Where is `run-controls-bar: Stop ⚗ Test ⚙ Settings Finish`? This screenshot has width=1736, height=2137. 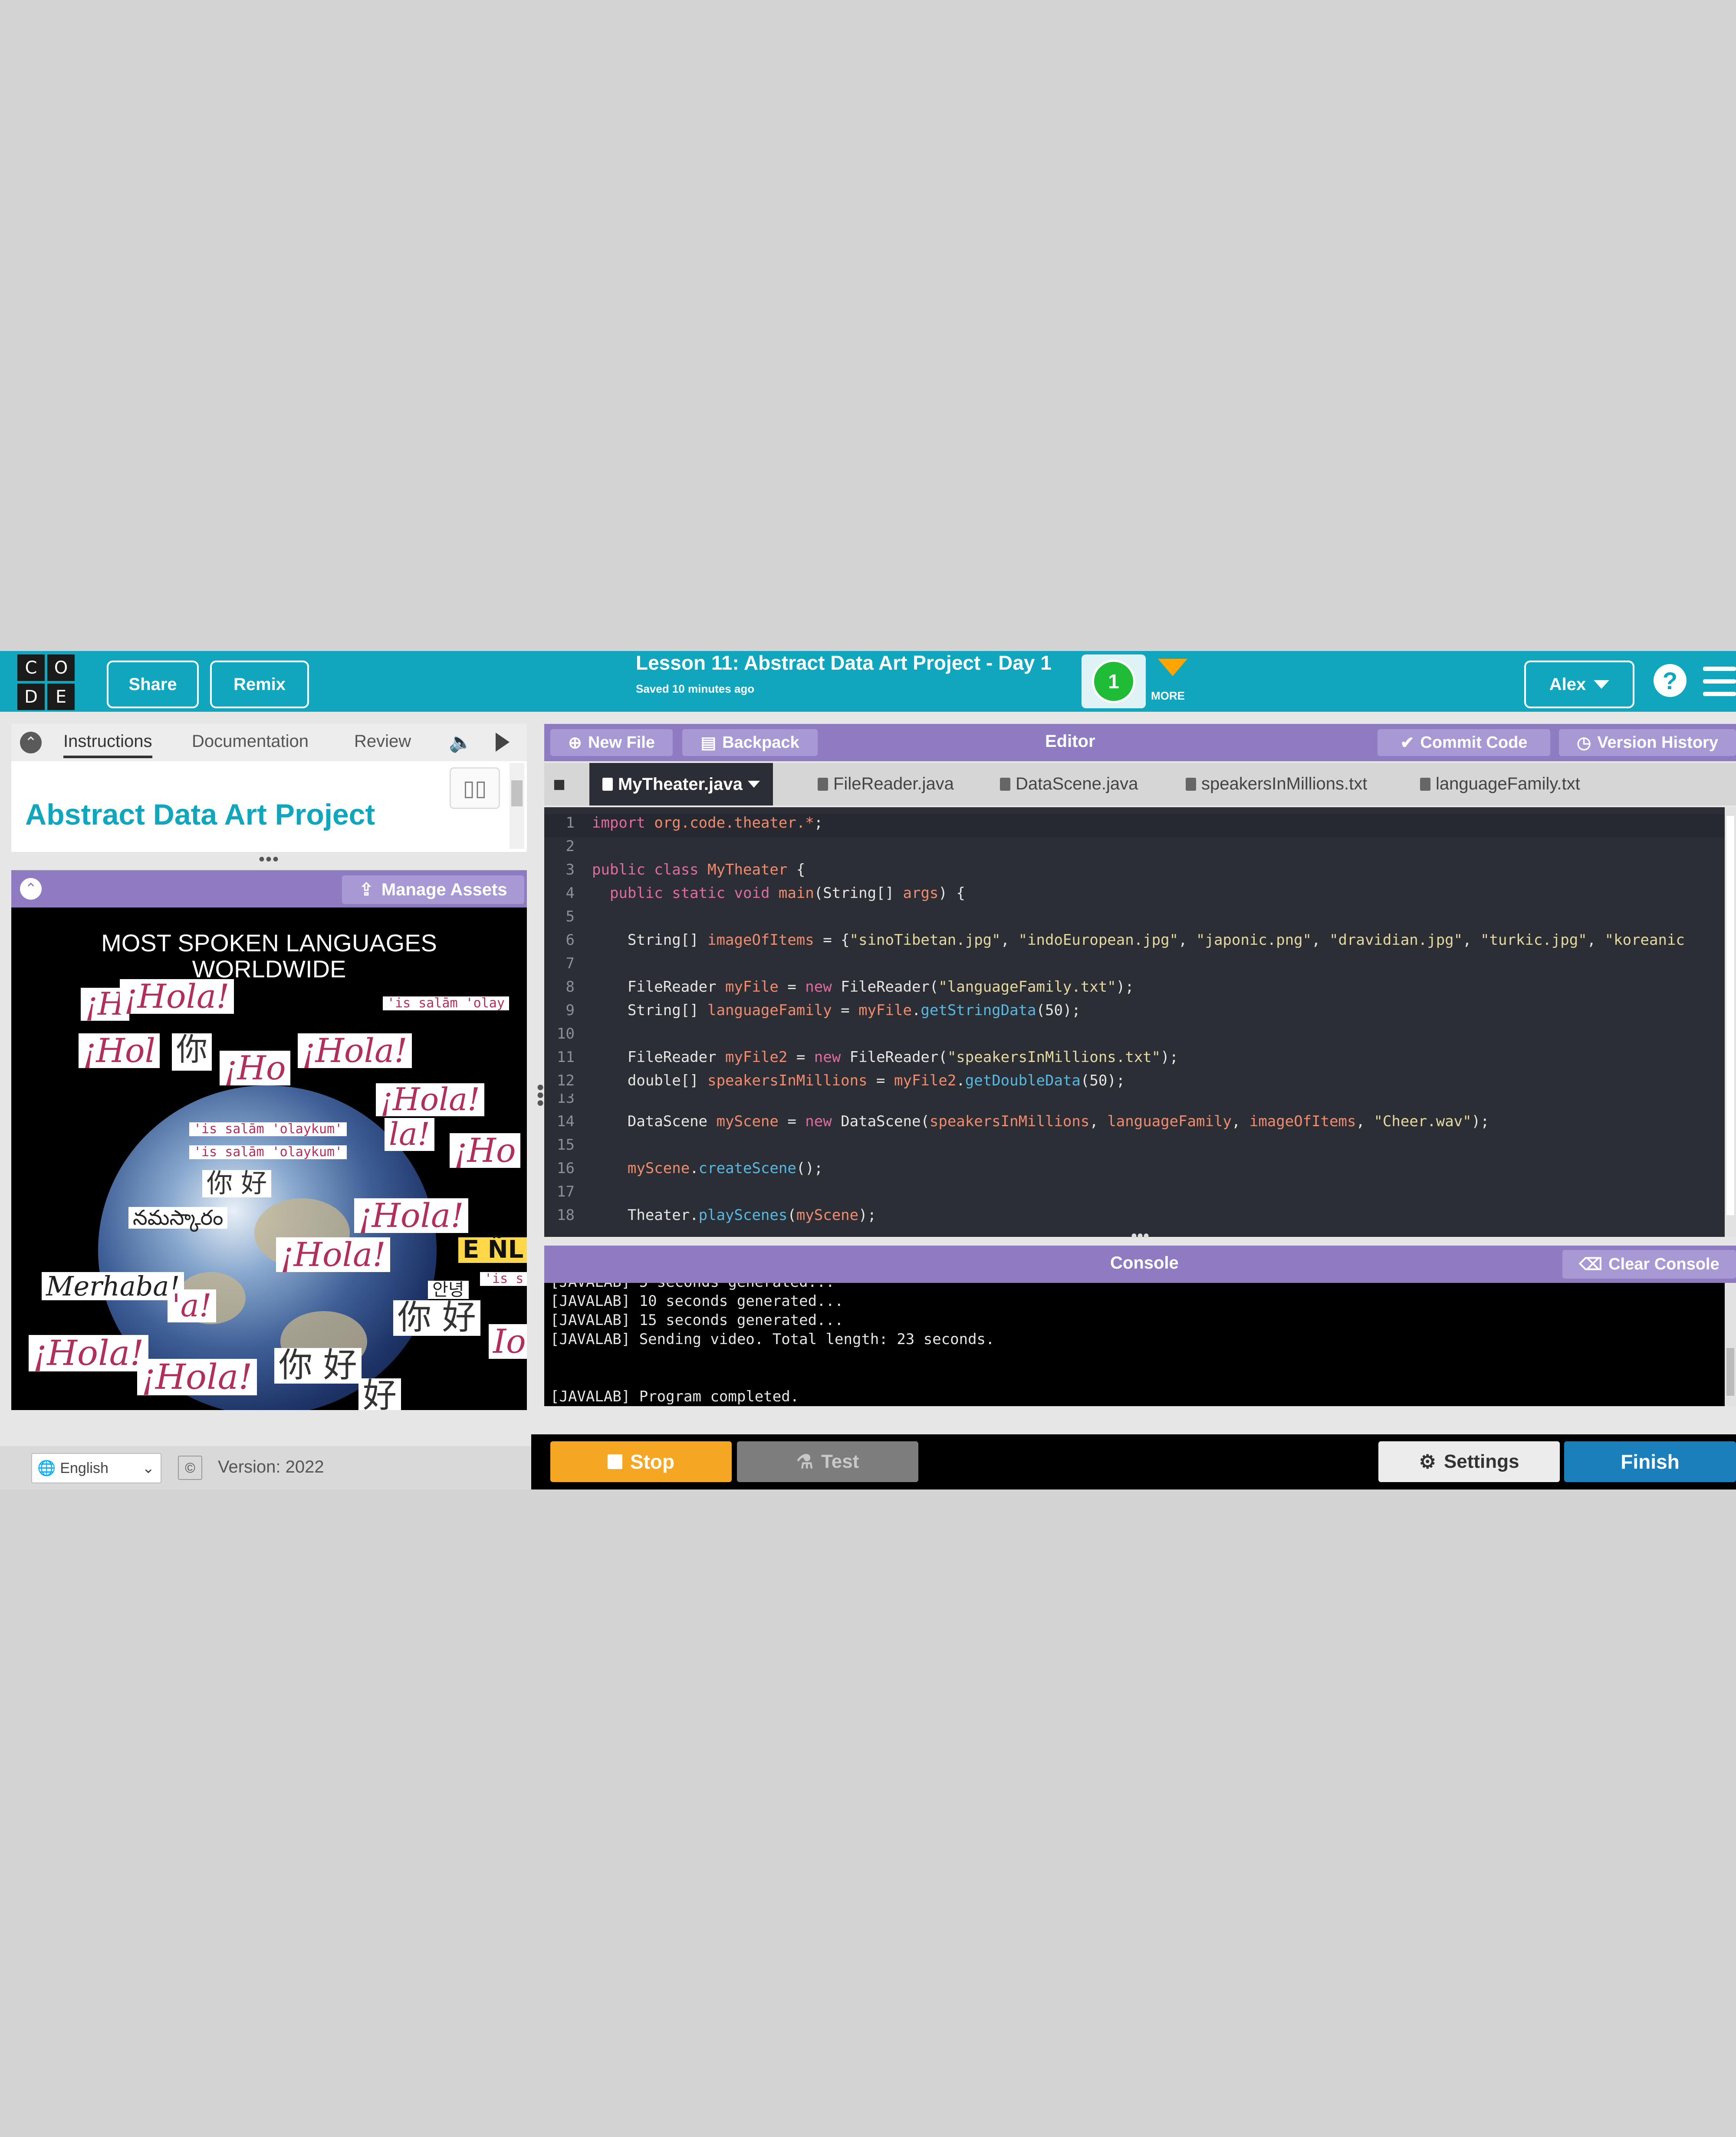 run-controls-bar: Stop ⚗ Test ⚙ Settings Finish is located at coordinates (1133, 1461).